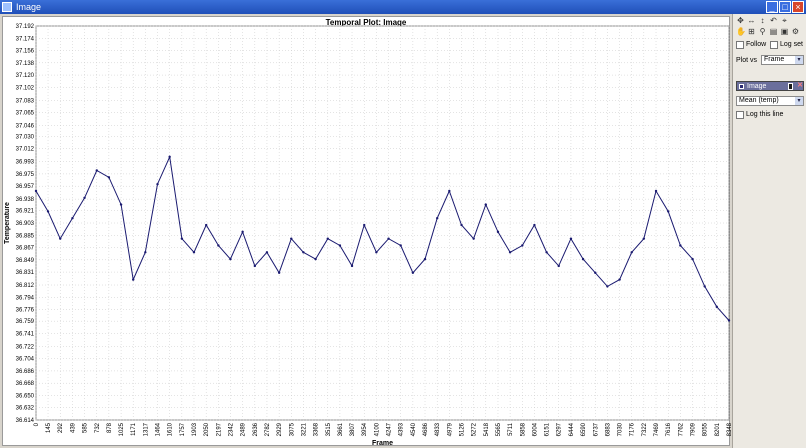  What do you see at coordinates (463, 429) in the screenshot?
I see `x-tick-label: 5126` at bounding box center [463, 429].